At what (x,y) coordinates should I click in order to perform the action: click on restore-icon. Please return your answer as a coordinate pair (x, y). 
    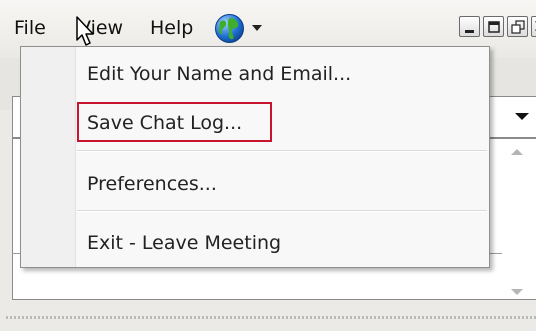
    Looking at the image, I should click on (518, 27).